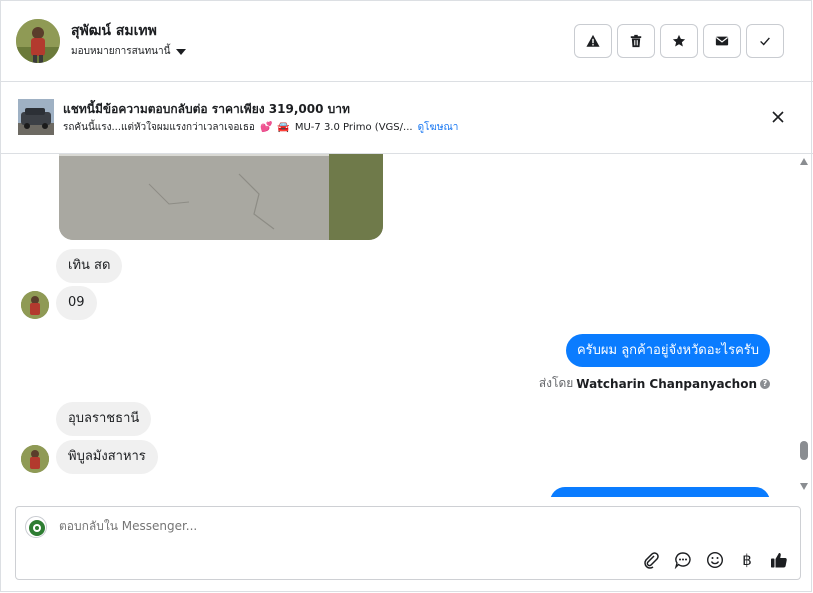 The image size is (813, 593). I want to click on message-composer: ฿, so click(408, 543).